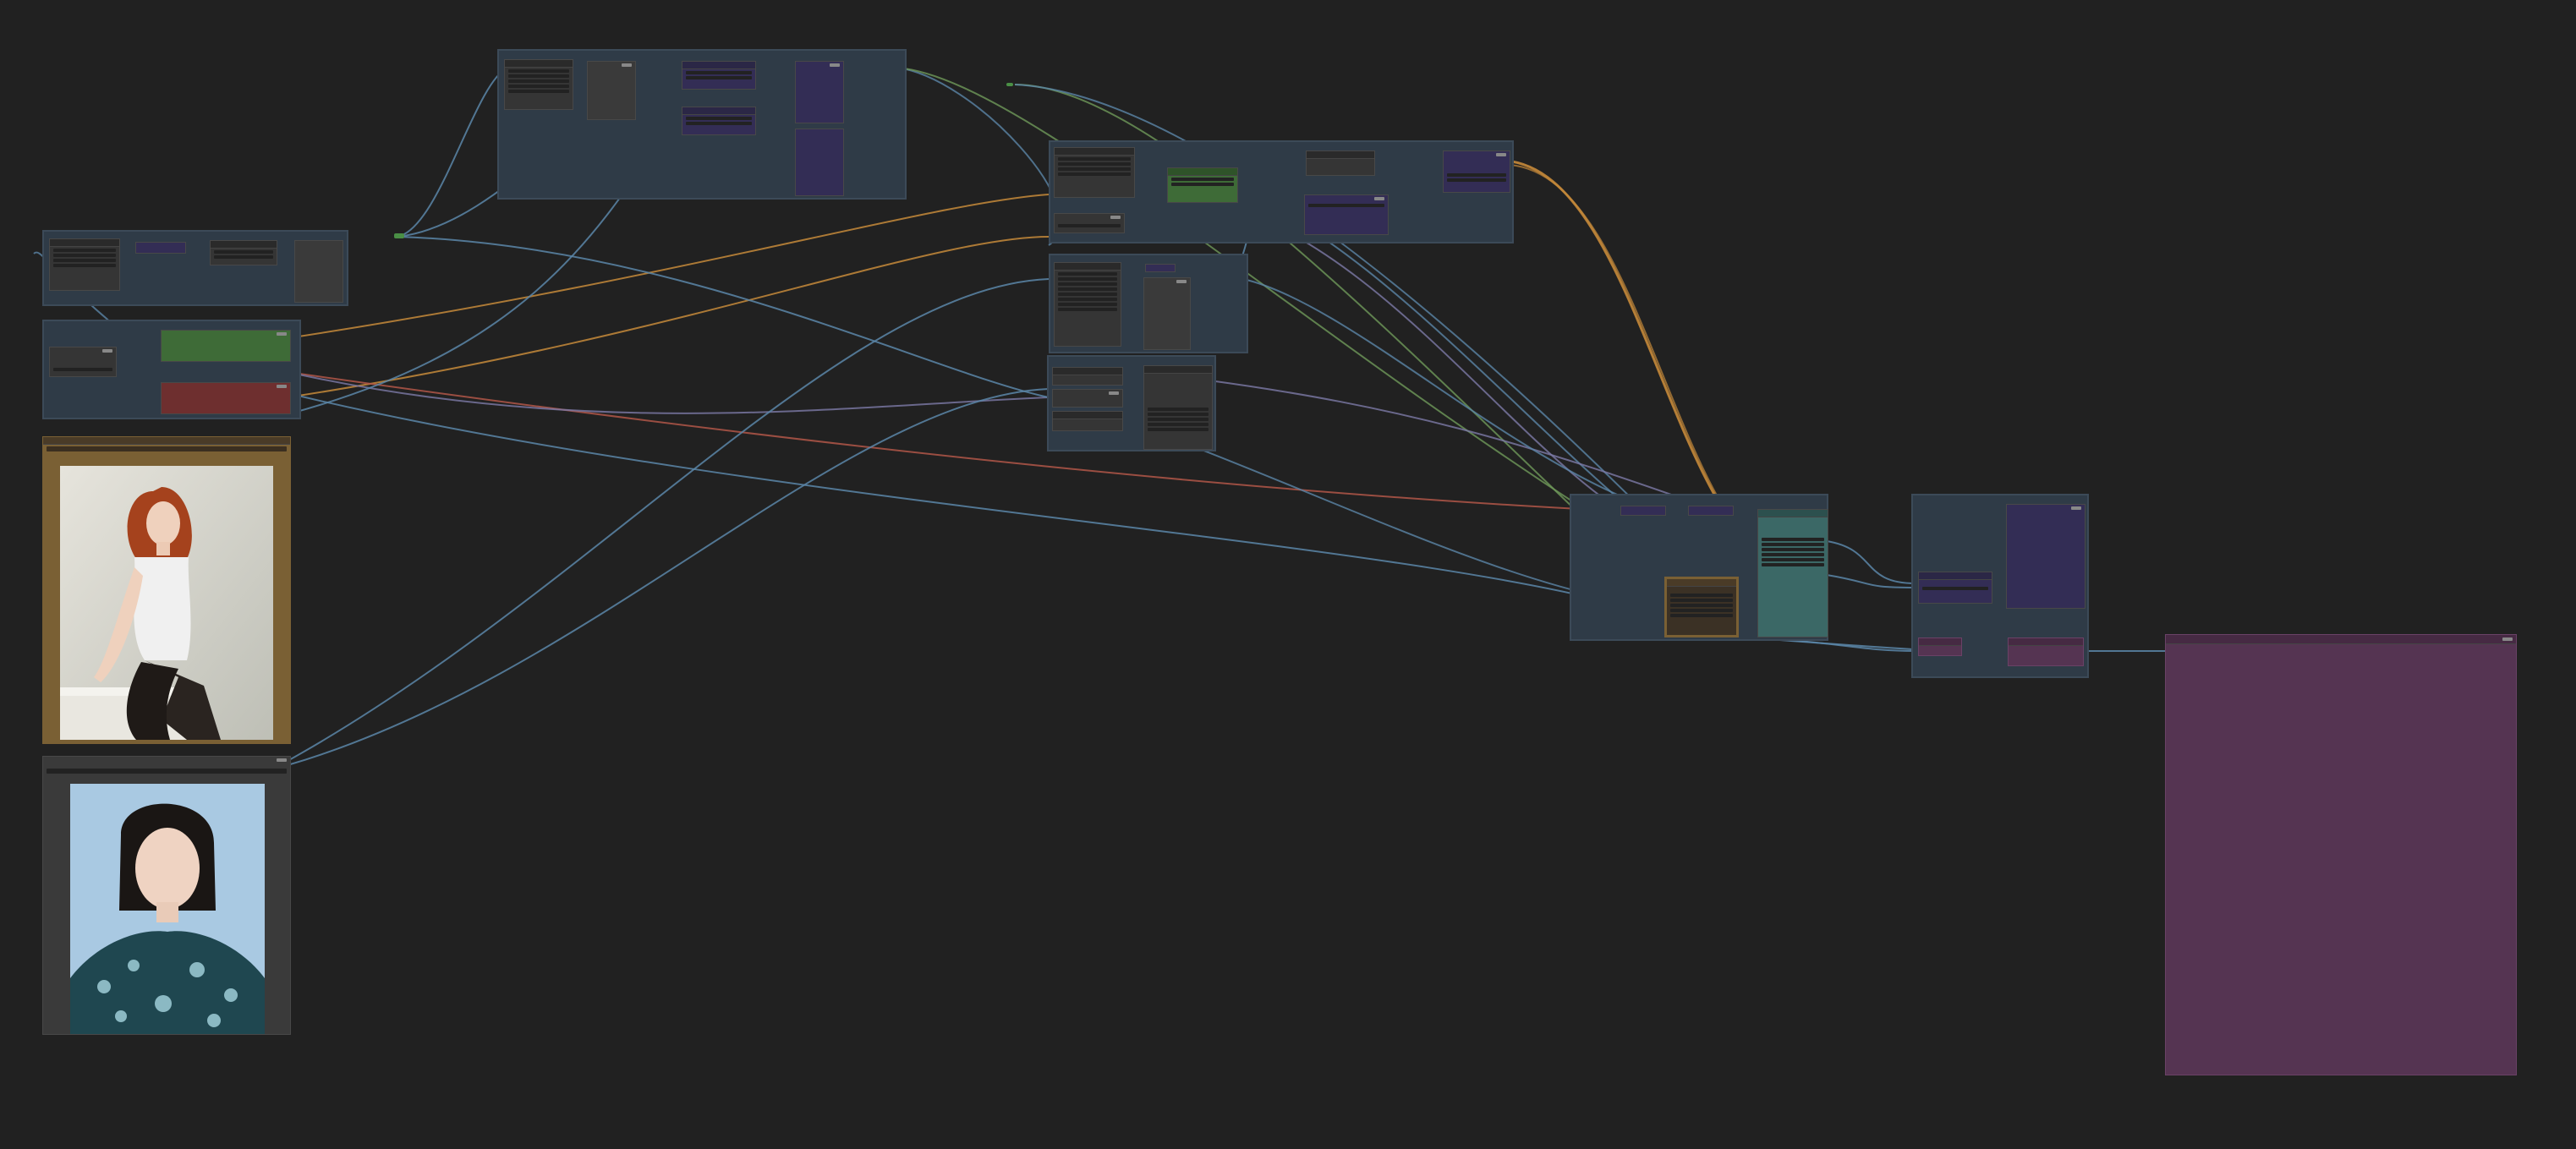  Describe the element at coordinates (226, 398) in the screenshot. I see `negative-prompt-node` at that location.